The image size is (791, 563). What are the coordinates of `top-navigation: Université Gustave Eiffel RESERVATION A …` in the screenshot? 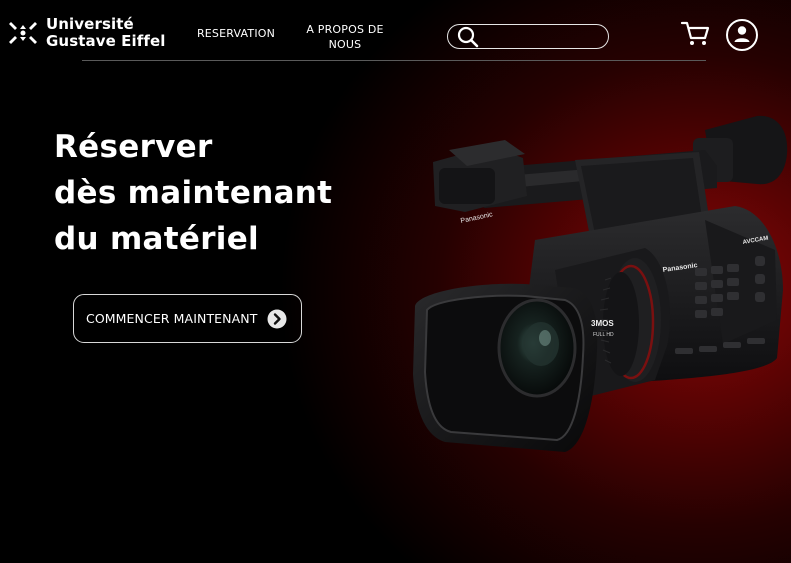 It's located at (395, 31).